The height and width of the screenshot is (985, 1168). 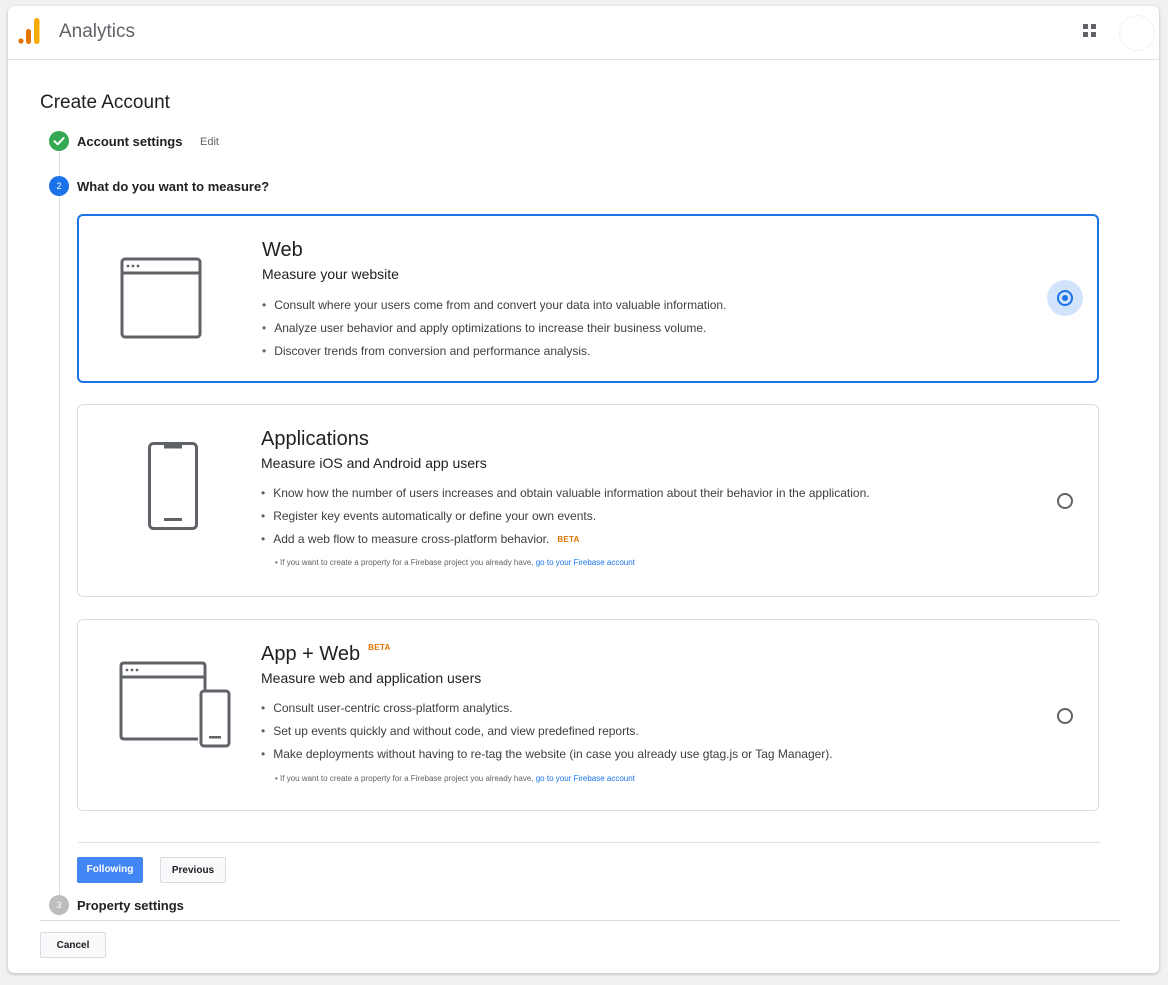 I want to click on applications-option-radio, so click(x=1065, y=501).